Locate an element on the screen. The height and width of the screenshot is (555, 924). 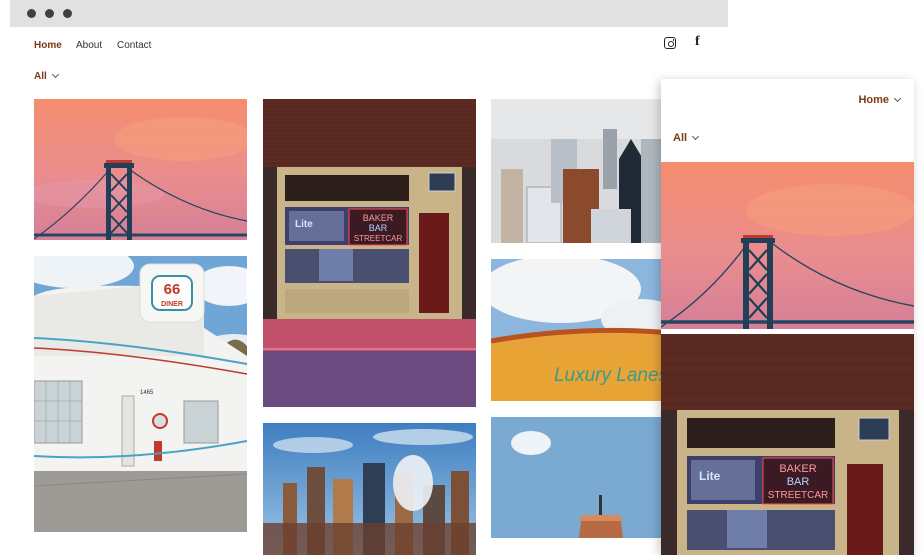
facebook-icon: f is located at coordinates (697, 42).